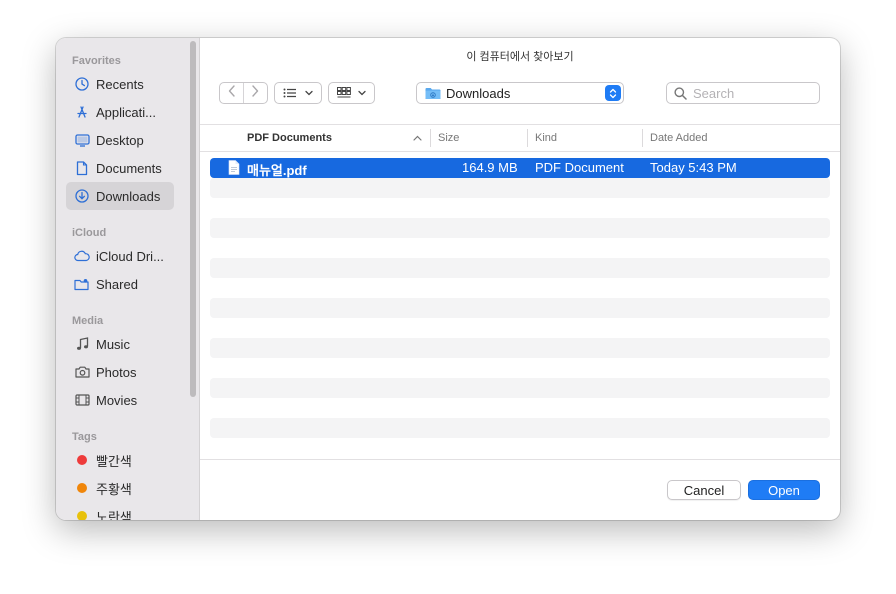 The image size is (896, 594). Describe the element at coordinates (748, 93) in the screenshot. I see `search-input` at that location.